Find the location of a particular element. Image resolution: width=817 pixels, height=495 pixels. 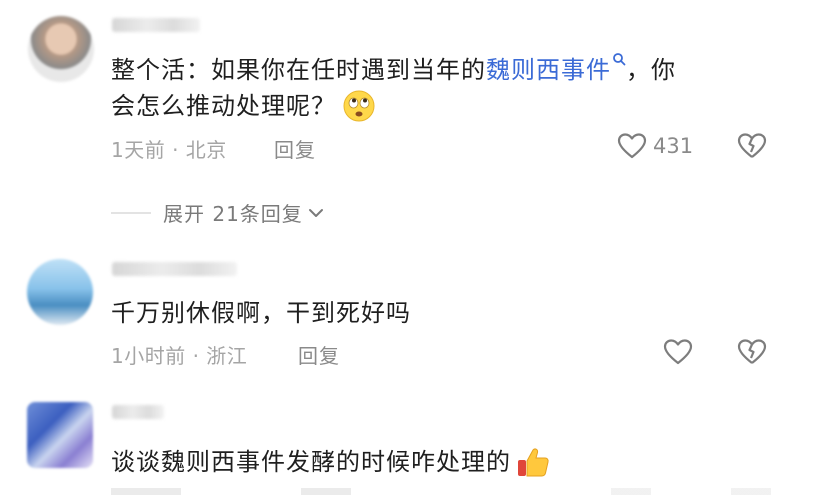

comment-text: 千万别休假啊，干到死好吗 is located at coordinates (261, 313).